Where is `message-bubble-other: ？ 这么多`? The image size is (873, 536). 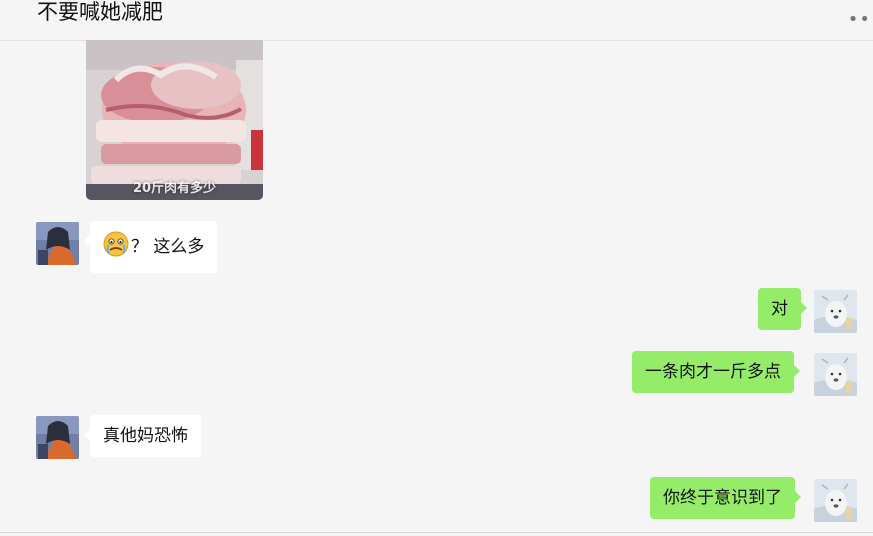 message-bubble-other: ？ 这么多 is located at coordinates (150, 247).